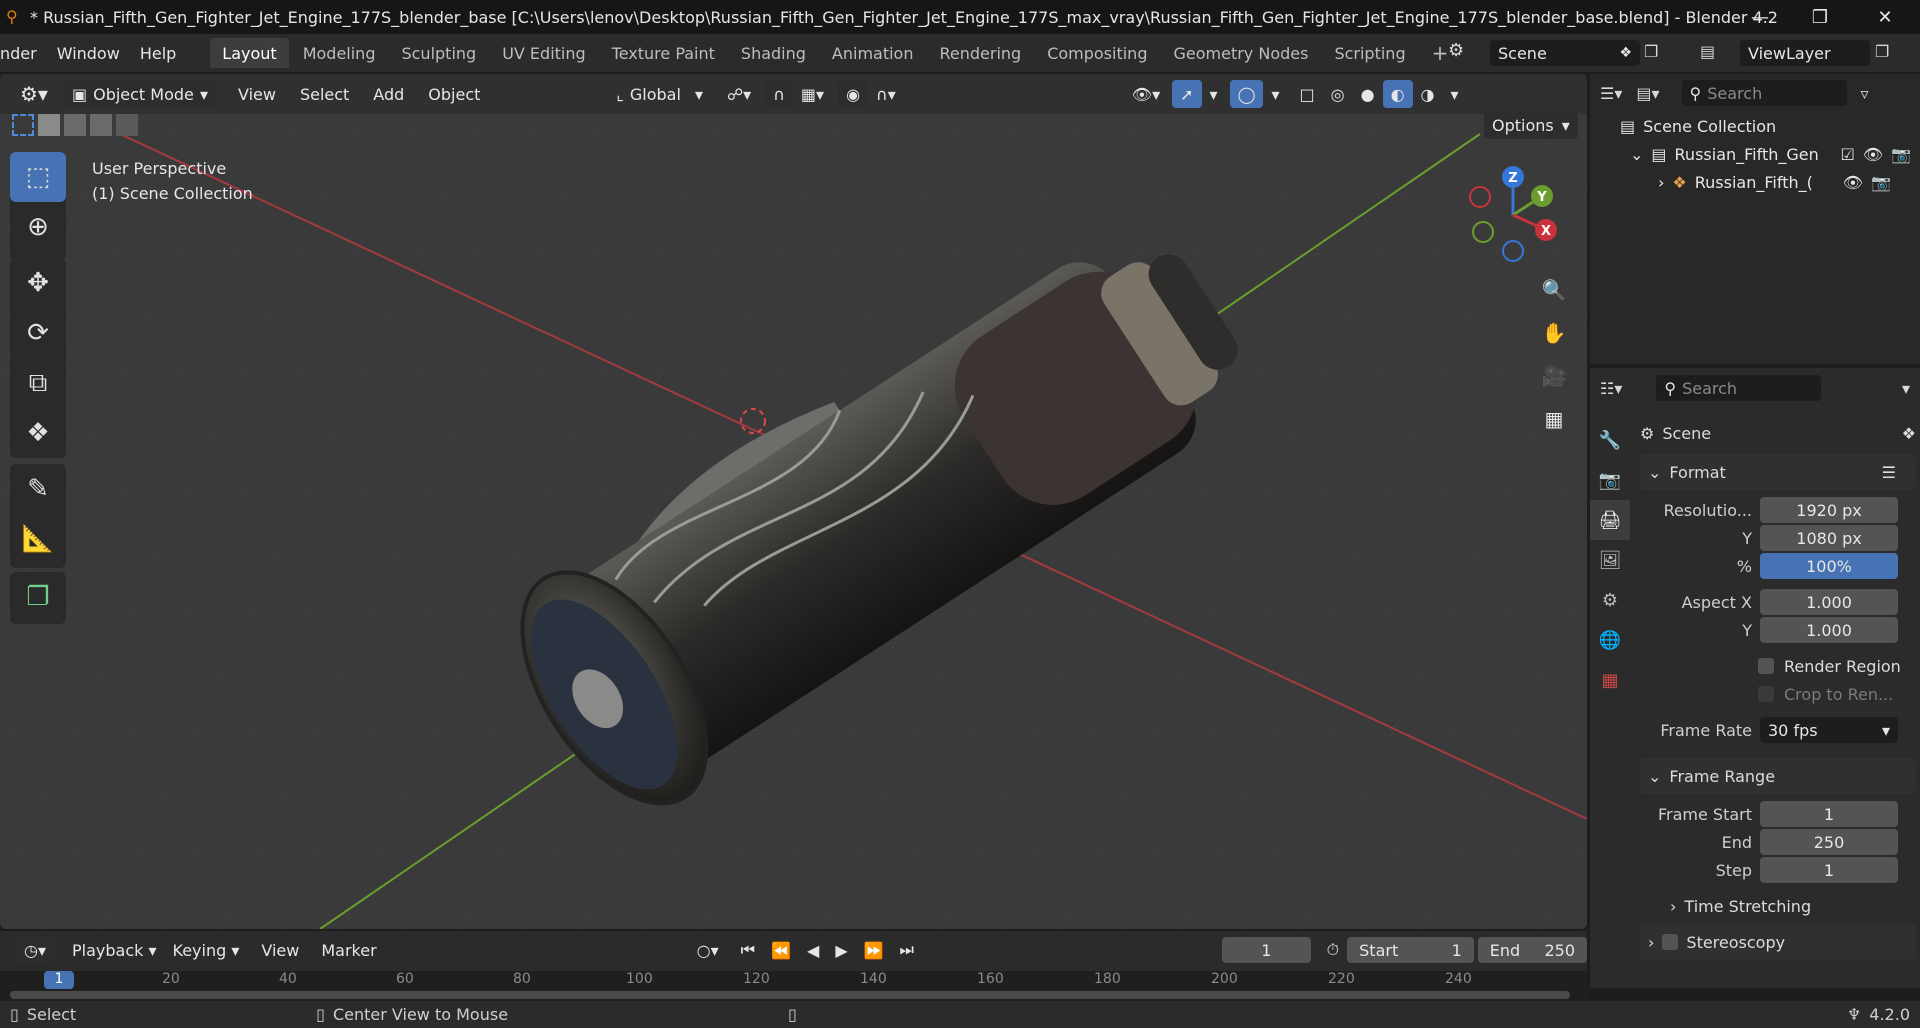  I want to click on menu-marker: Marker, so click(348, 950).